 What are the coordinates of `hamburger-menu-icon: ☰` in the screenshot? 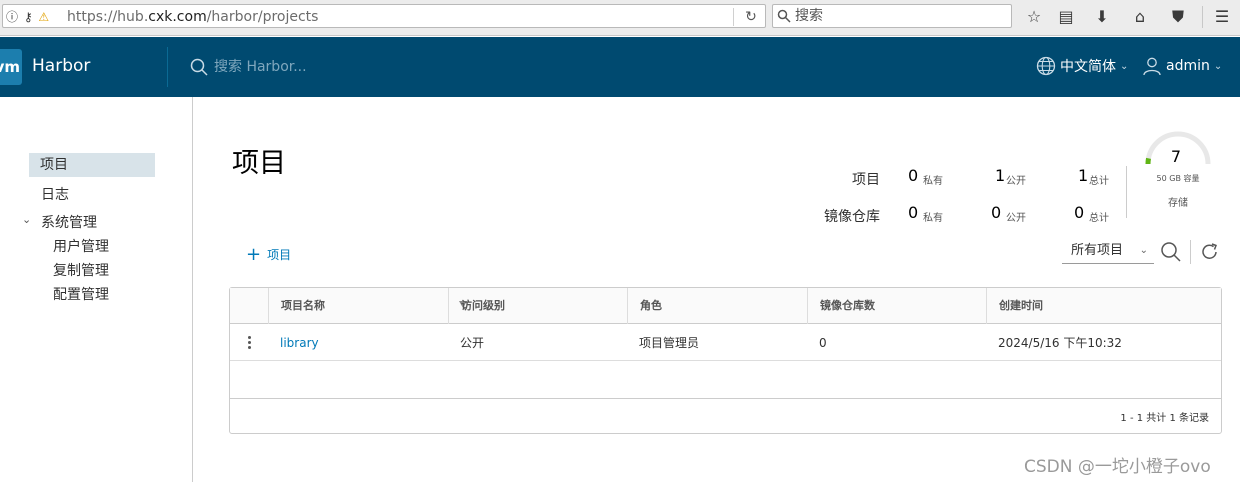 It's located at (1222, 17).